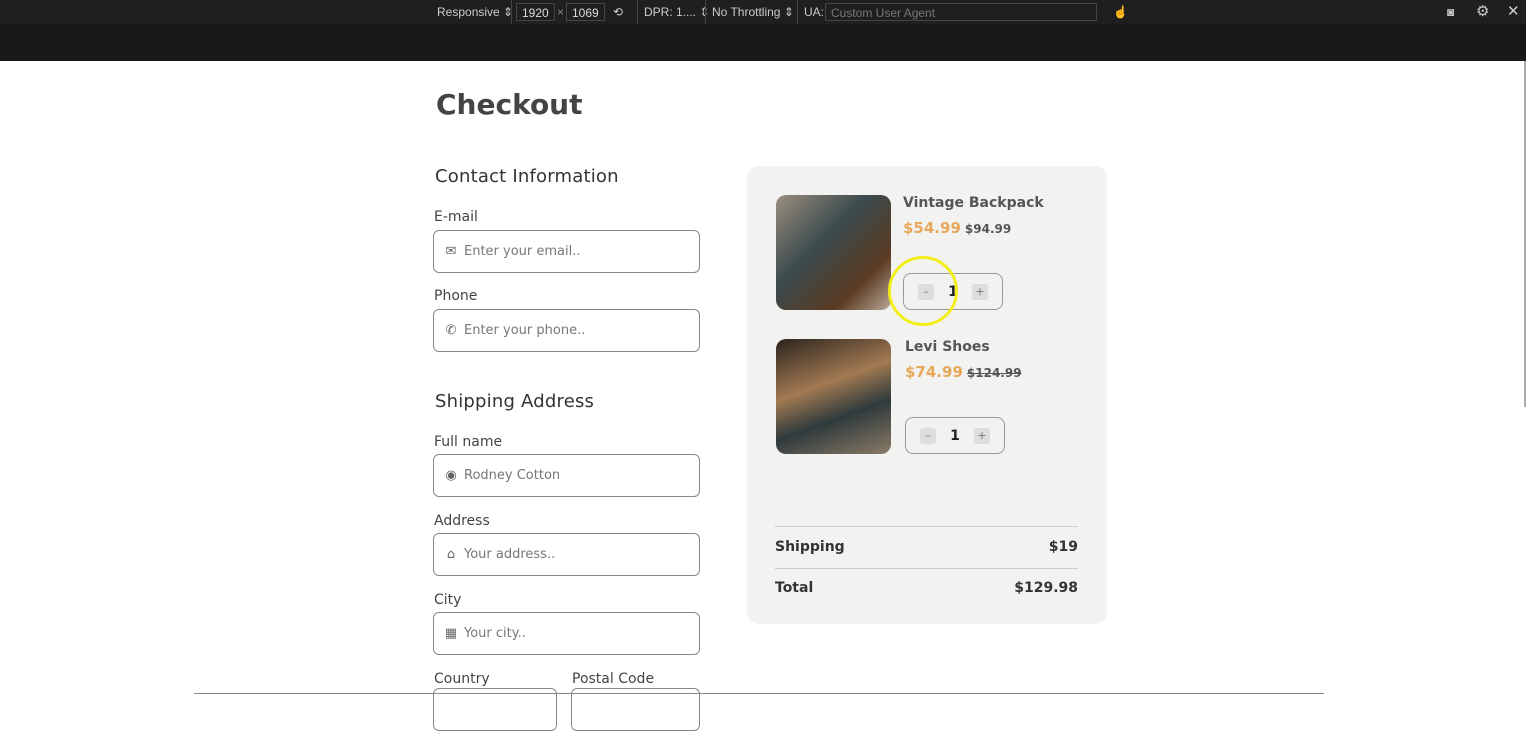 The width and height of the screenshot is (1526, 731). I want to click on user-icon: ◉, so click(451, 475).